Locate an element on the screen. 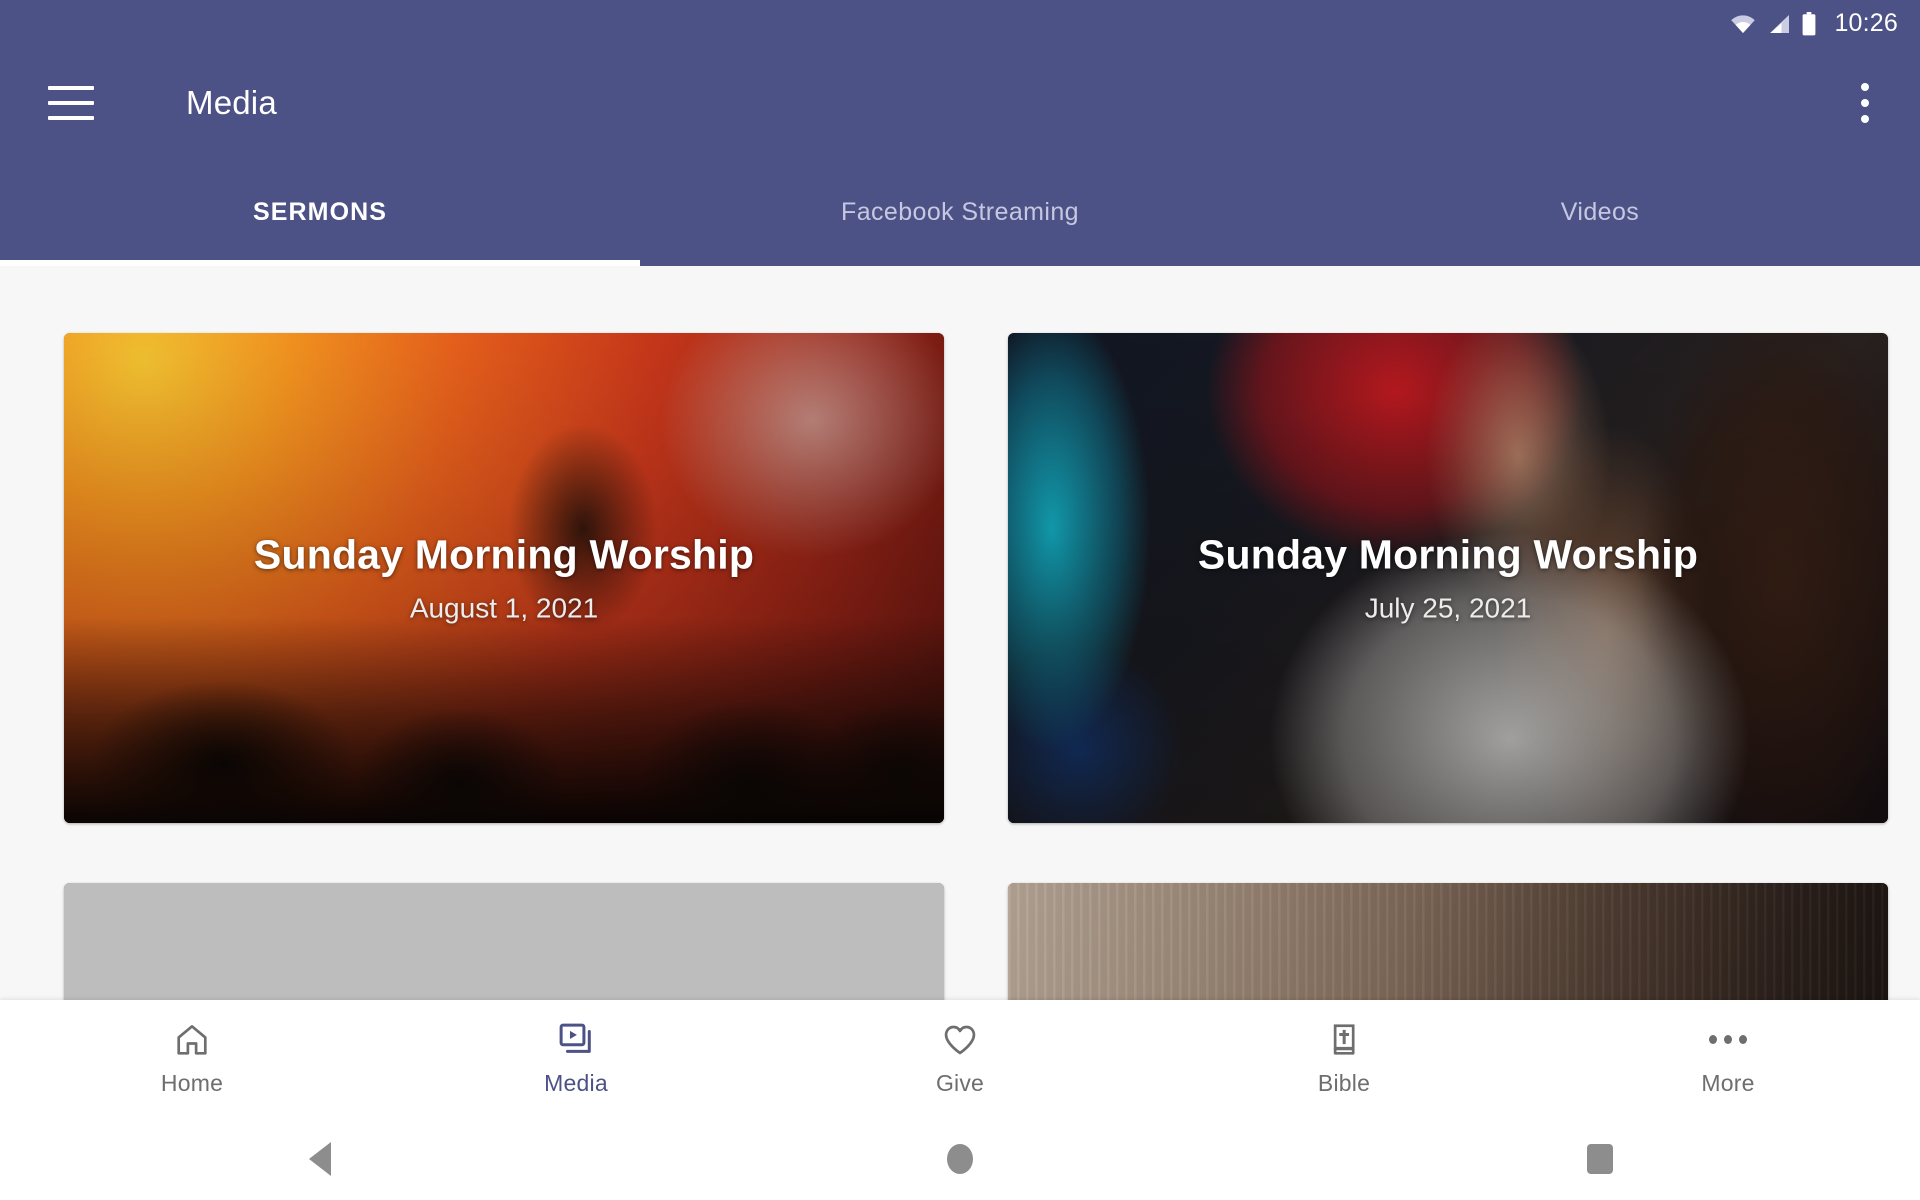 The image size is (1920, 1200). nav-item-media-label: Media is located at coordinates (576, 1082).